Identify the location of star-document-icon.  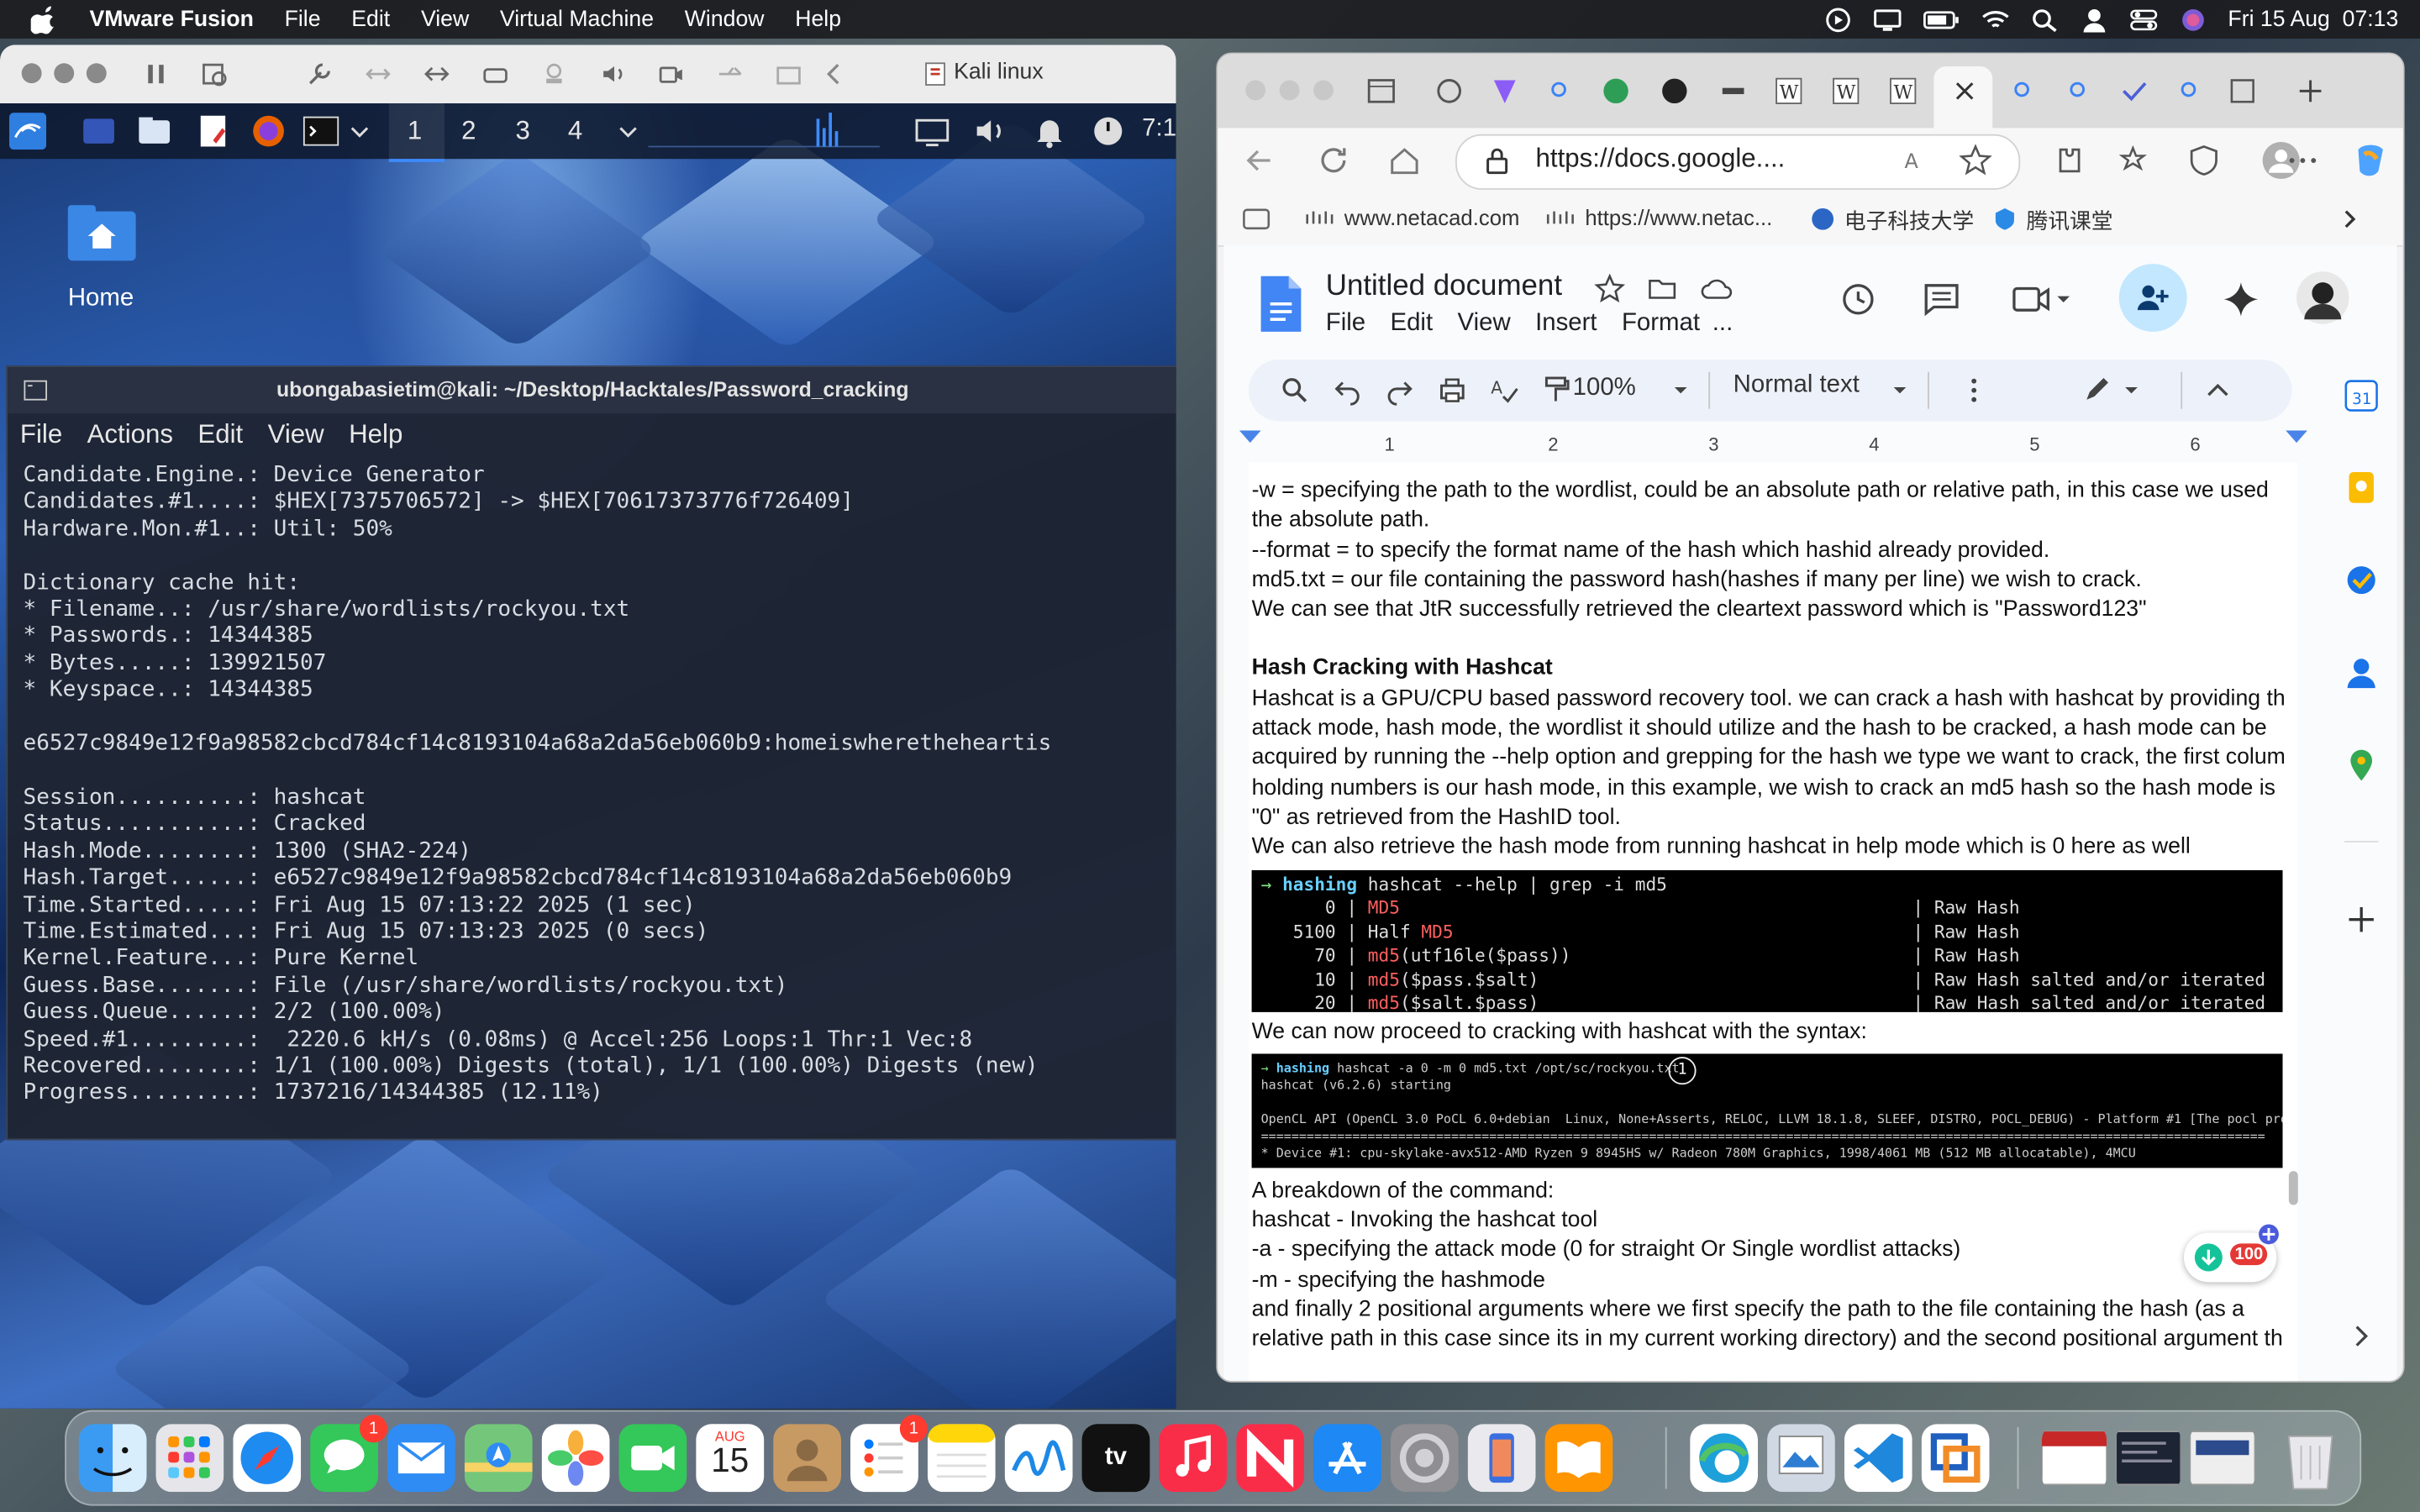
(1610, 288).